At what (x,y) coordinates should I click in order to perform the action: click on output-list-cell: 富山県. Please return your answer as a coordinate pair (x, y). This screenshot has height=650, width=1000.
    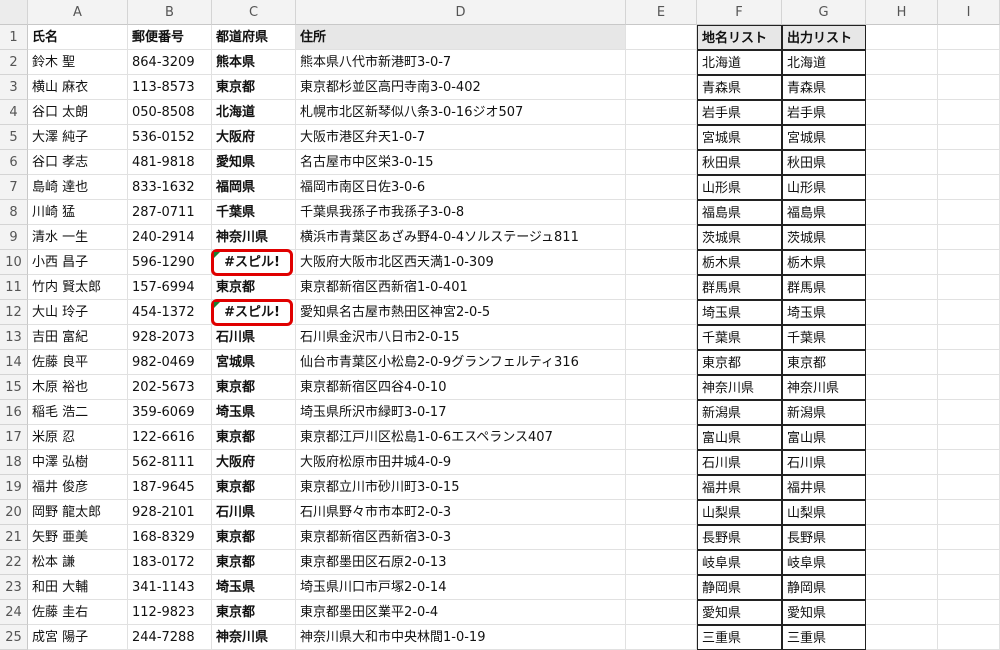
    Looking at the image, I should click on (824, 437).